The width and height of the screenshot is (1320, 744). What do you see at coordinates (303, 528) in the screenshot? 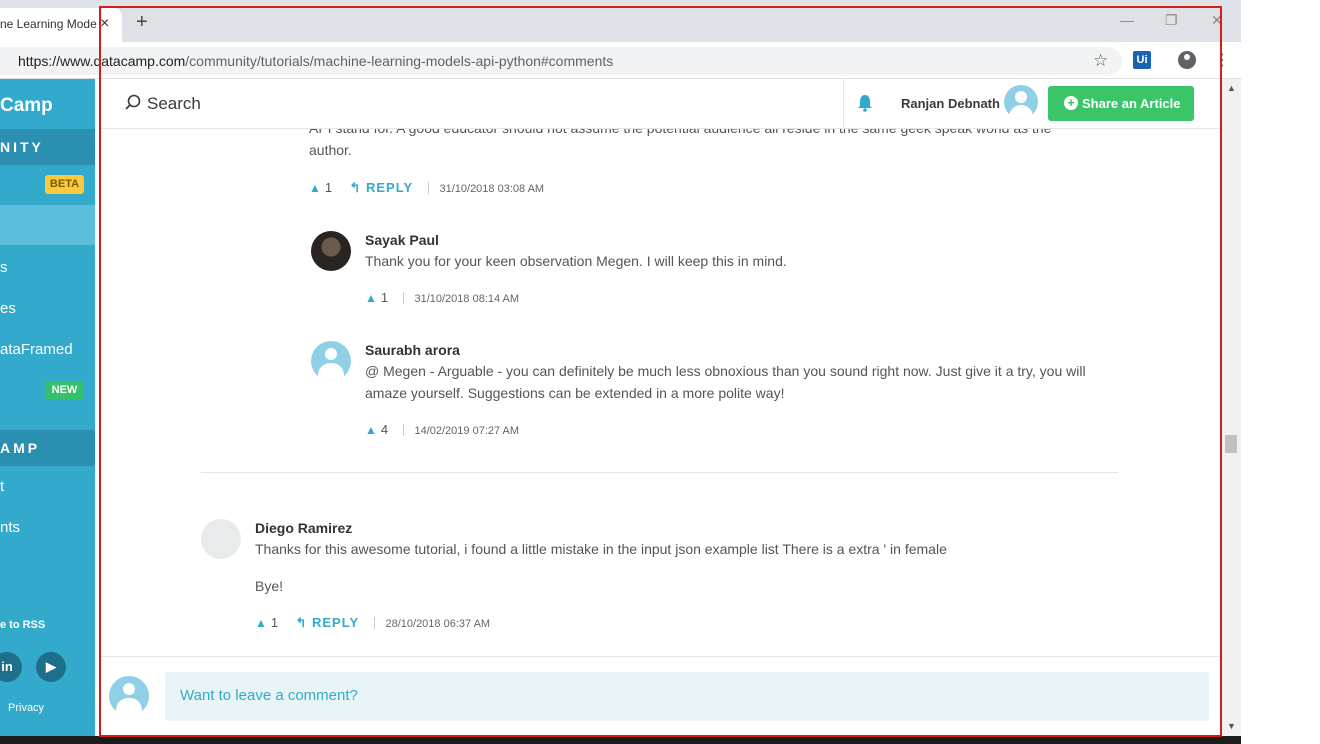
I see `comment-author: Diego Ramirez` at bounding box center [303, 528].